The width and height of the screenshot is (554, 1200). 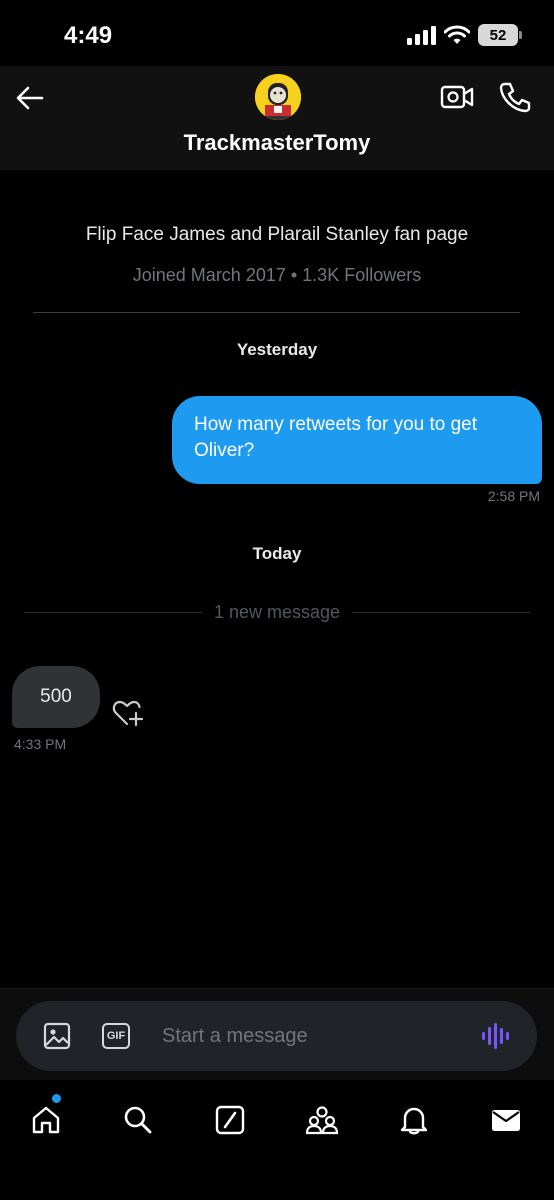 I want to click on new-message-divider: 1 new message, so click(x=277, y=612).